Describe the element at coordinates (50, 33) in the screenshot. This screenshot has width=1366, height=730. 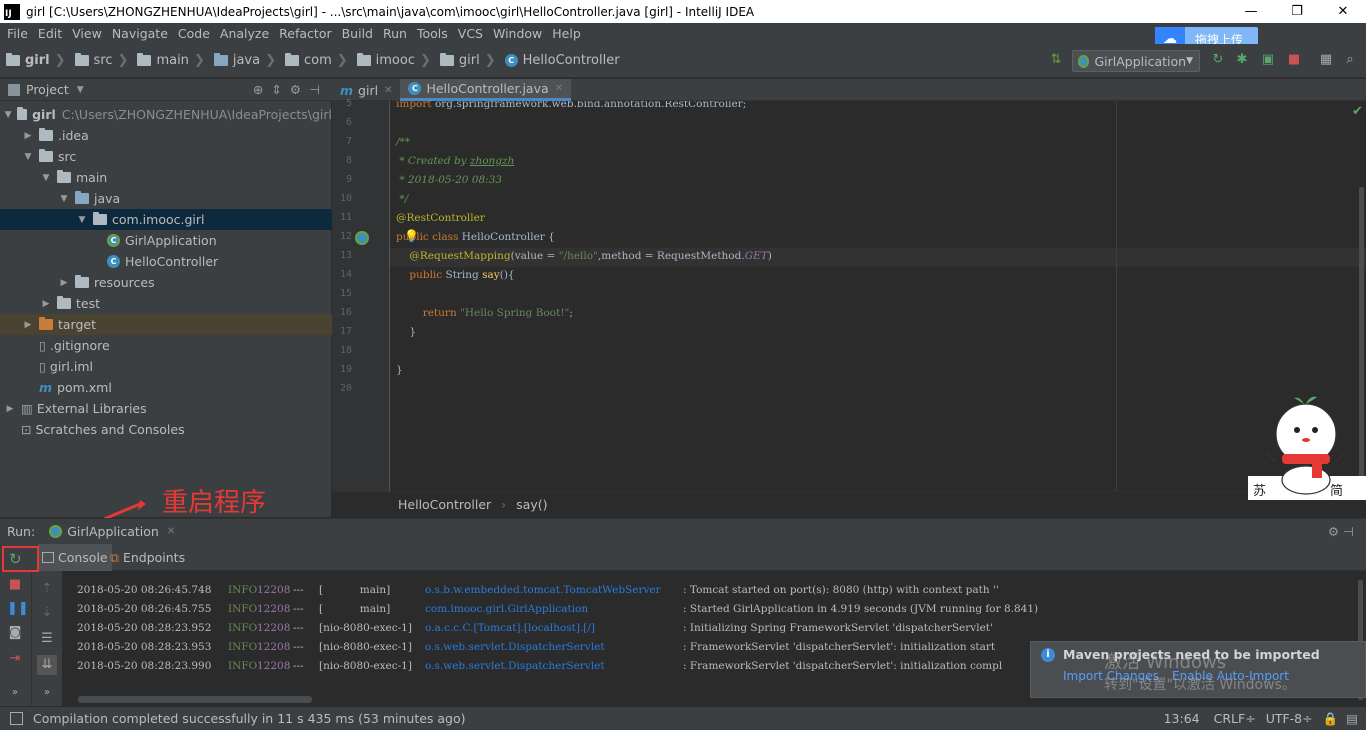
I see `menu-item-edit: Edit` at that location.